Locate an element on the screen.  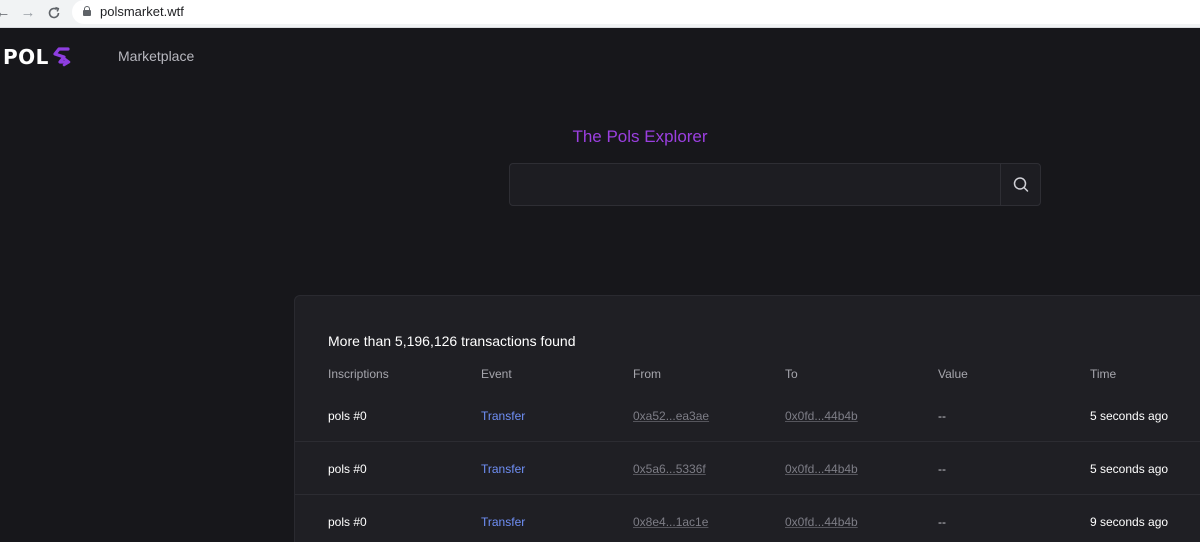
search-icon is located at coordinates (1021, 184).